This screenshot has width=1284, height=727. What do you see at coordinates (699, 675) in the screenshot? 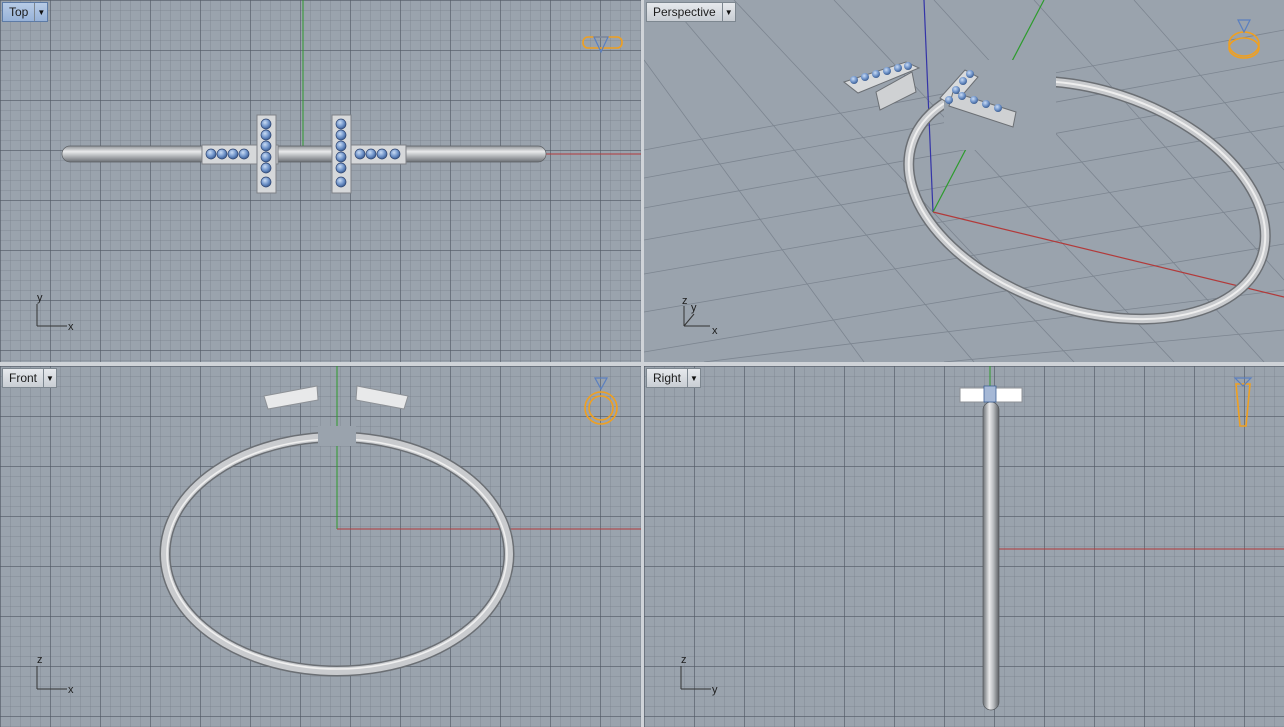
I see `axis-triad: y z` at bounding box center [699, 675].